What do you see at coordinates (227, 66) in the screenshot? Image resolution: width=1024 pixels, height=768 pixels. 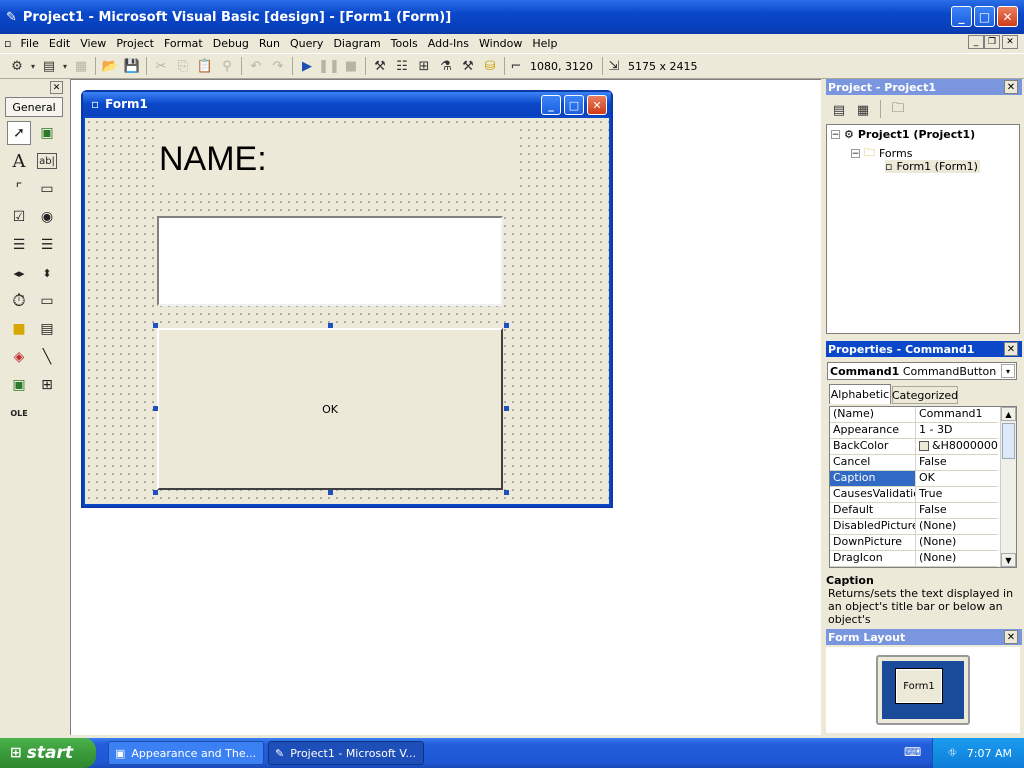 I see `find-icon: ⚲` at bounding box center [227, 66].